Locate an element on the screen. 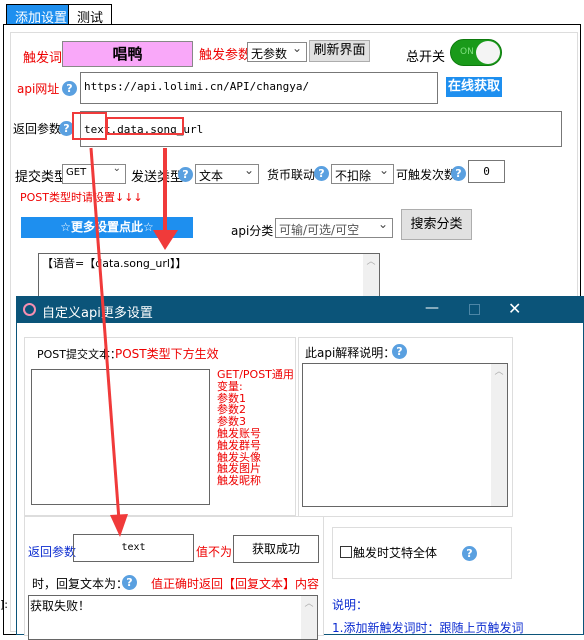 The image size is (584, 640). annotation-arrows is located at coordinates (133, 342).